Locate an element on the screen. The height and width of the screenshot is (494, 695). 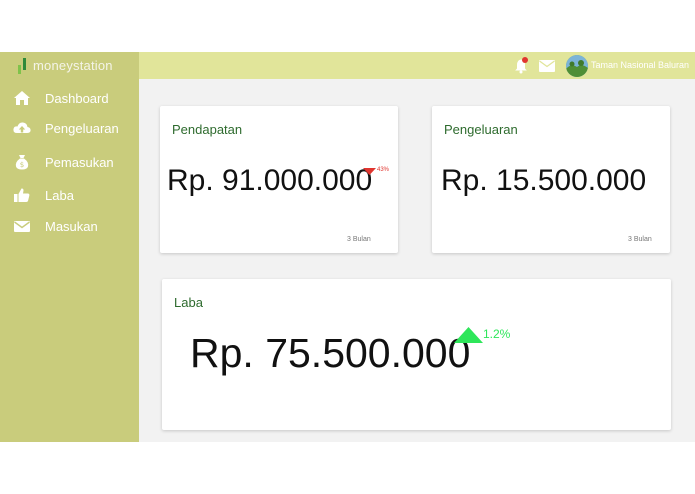
topbar: Taman Nasional Baluran is located at coordinates (417, 65).